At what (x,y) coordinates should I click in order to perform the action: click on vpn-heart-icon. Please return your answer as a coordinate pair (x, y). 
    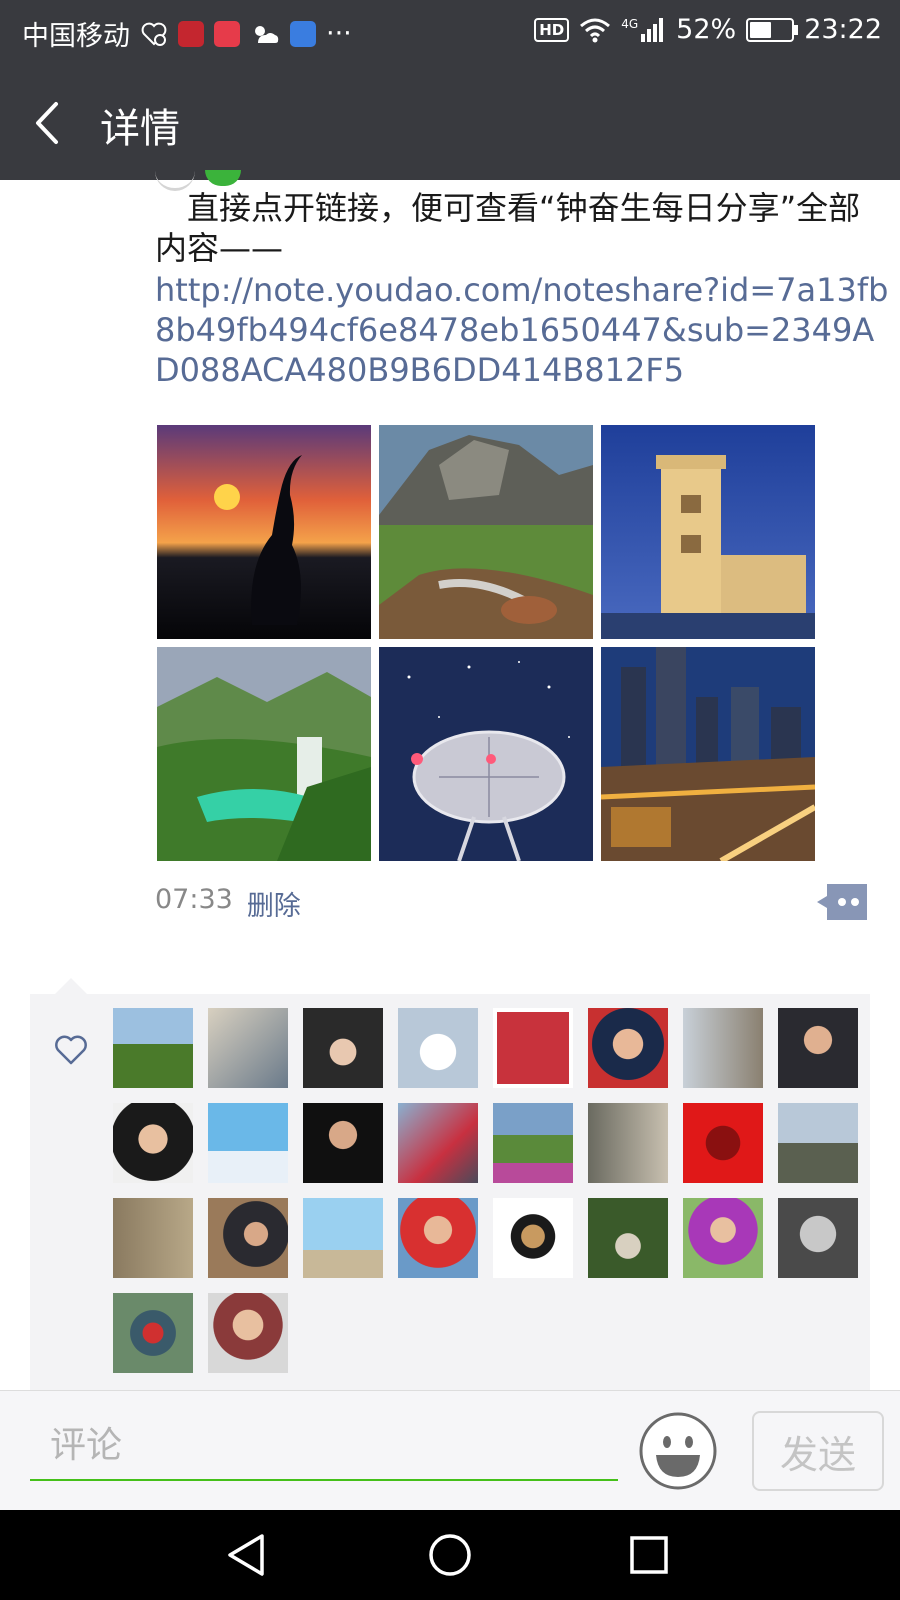
    Looking at the image, I should click on (154, 34).